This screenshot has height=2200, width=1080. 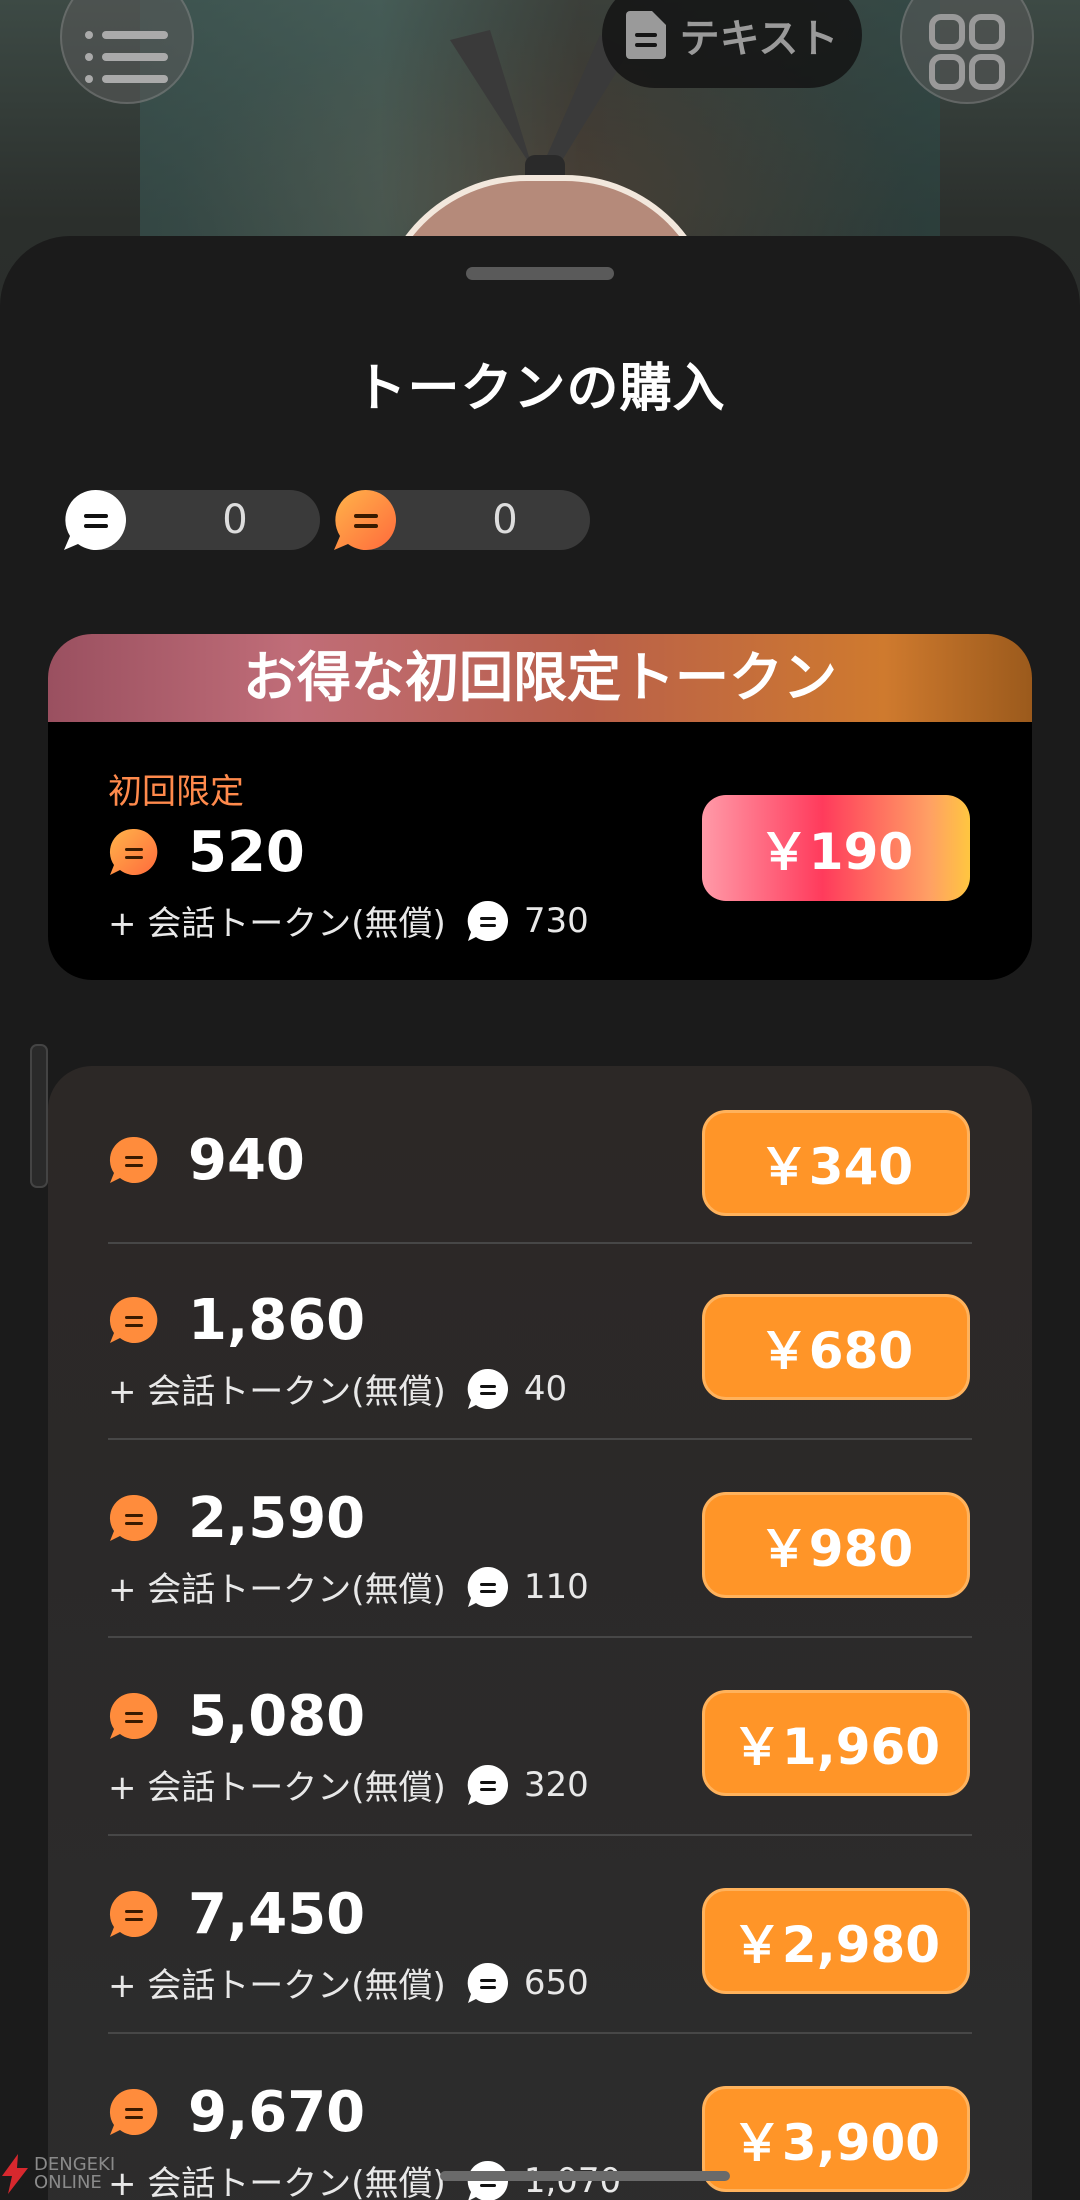 What do you see at coordinates (967, 52) in the screenshot?
I see `grid-icon` at bounding box center [967, 52].